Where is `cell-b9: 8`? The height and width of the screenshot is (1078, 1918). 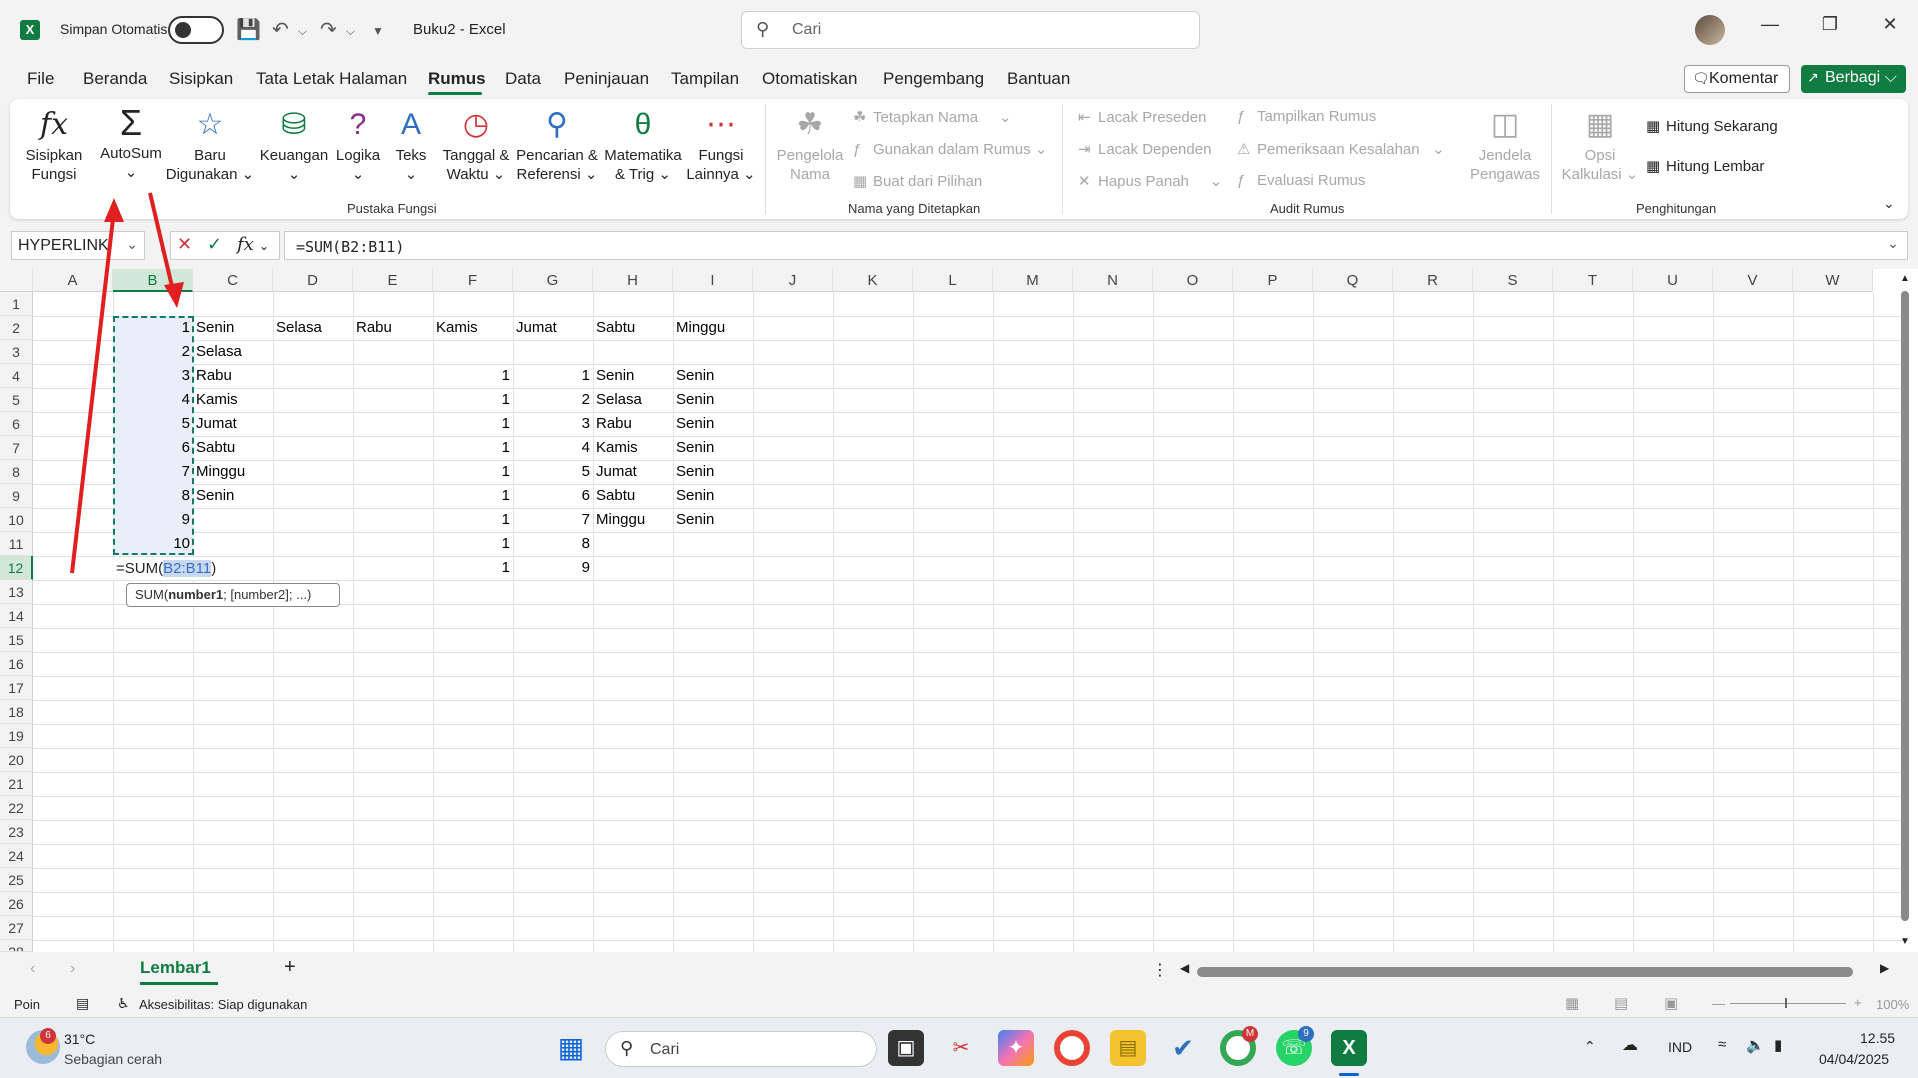
cell-b9: 8 is located at coordinates (153, 496).